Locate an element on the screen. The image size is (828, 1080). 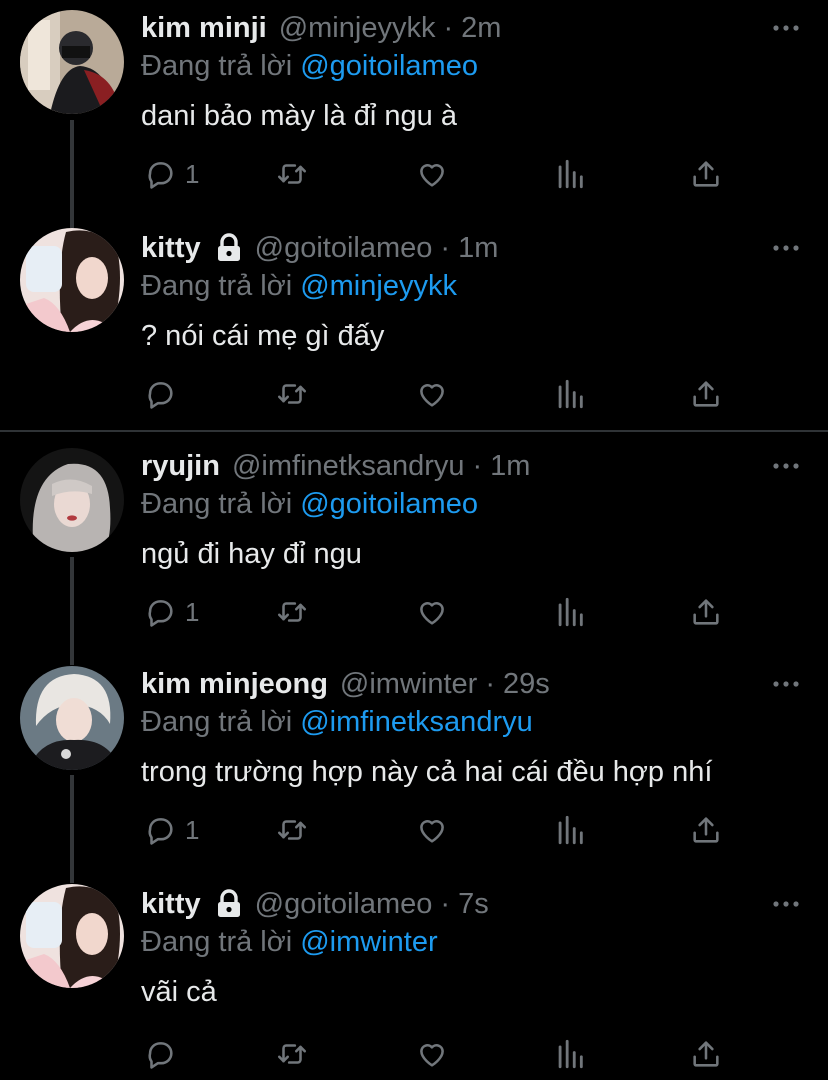
replying-to-handle: @imwinter is located at coordinates (368, 942).